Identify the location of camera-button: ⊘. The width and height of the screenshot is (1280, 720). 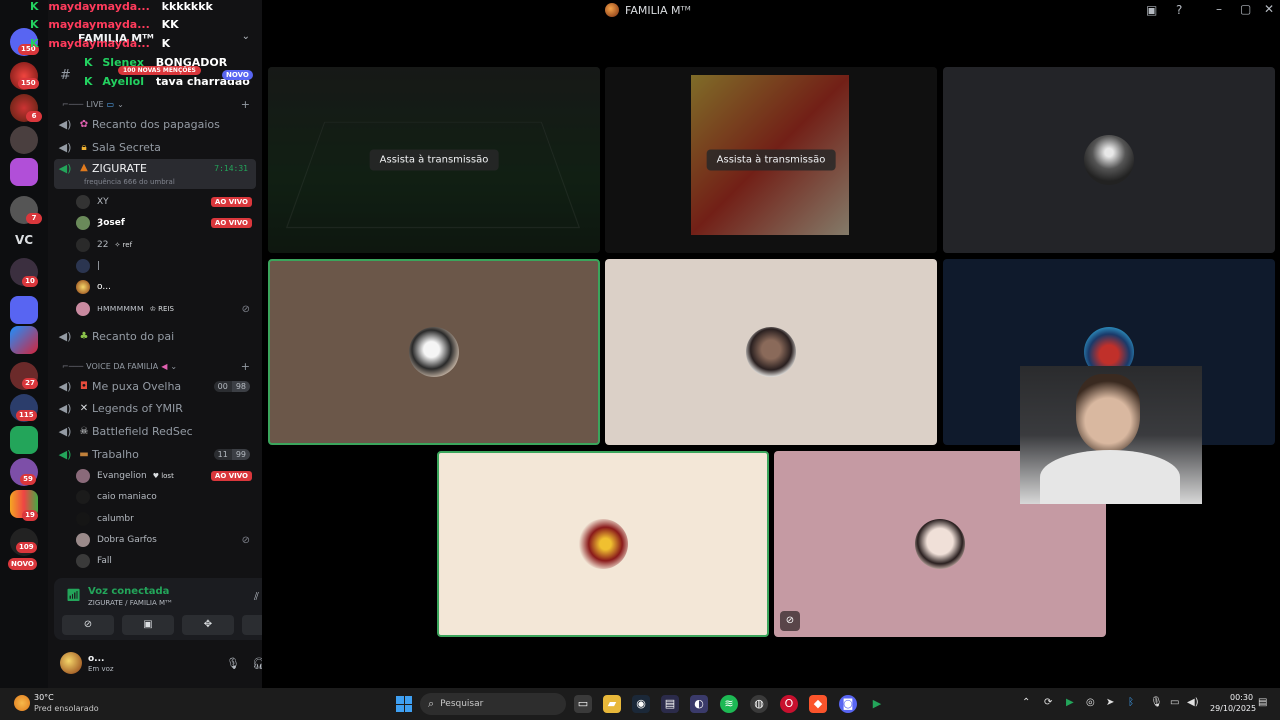
(88, 625).